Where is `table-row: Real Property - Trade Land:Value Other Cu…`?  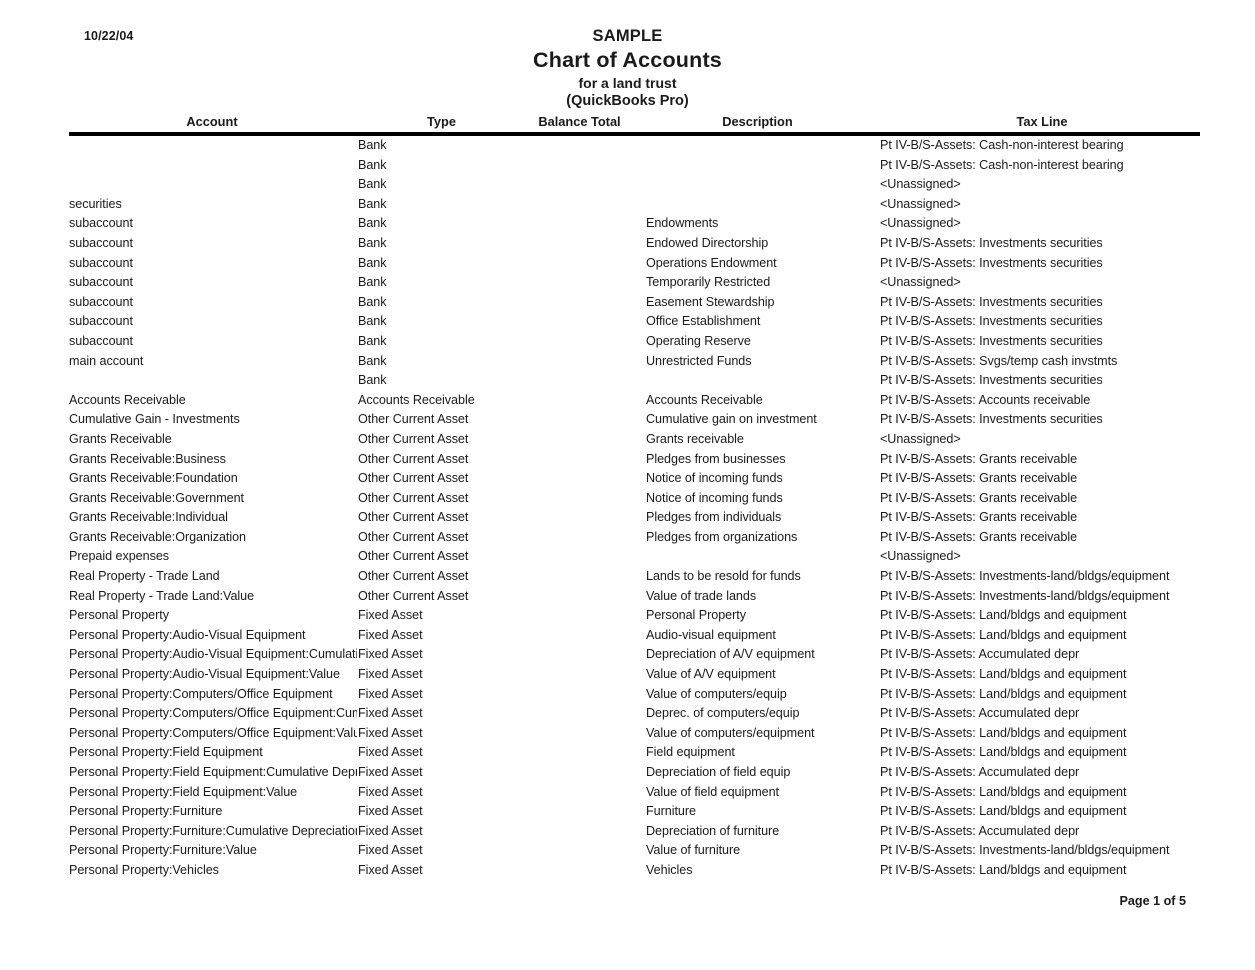 table-row: Real Property - Trade Land:Value Other Cu… is located at coordinates (634, 597).